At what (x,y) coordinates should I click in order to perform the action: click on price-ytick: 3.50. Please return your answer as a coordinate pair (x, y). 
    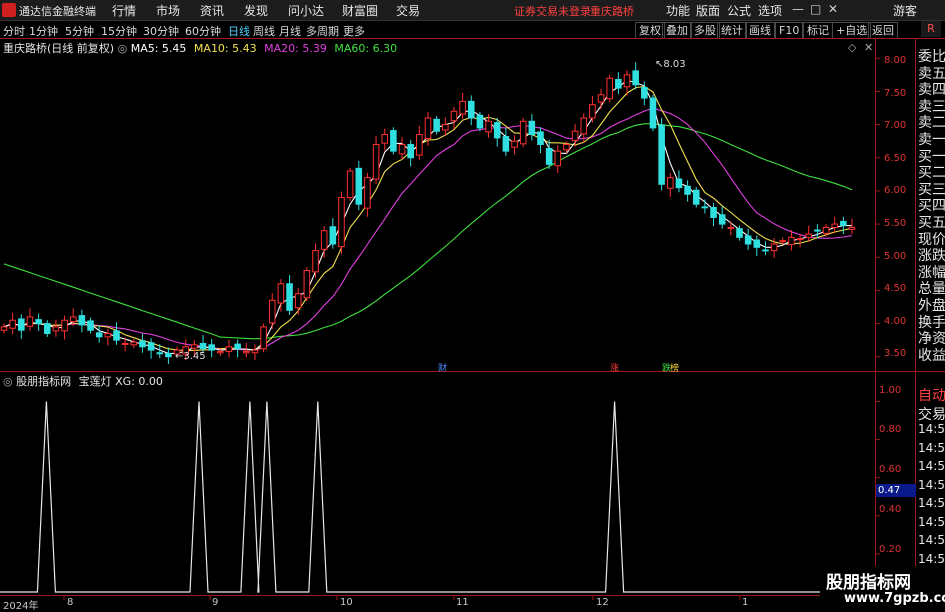
    Looking at the image, I should click on (895, 354).